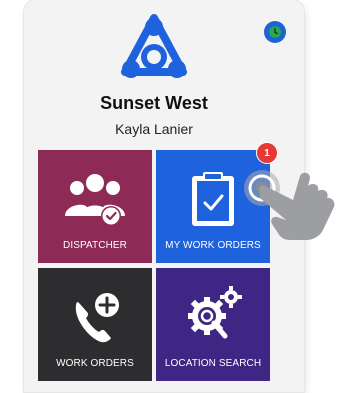 This screenshot has width=356, height=393. I want to click on tap-hand-icon, so click(297, 207).